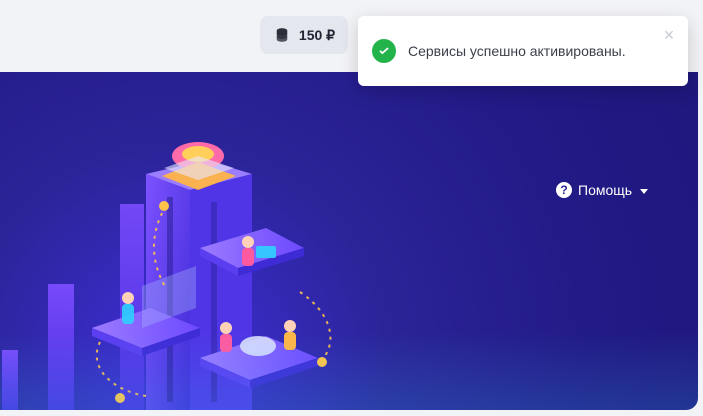 The image size is (703, 416). I want to click on check-circle-icon, so click(384, 51).